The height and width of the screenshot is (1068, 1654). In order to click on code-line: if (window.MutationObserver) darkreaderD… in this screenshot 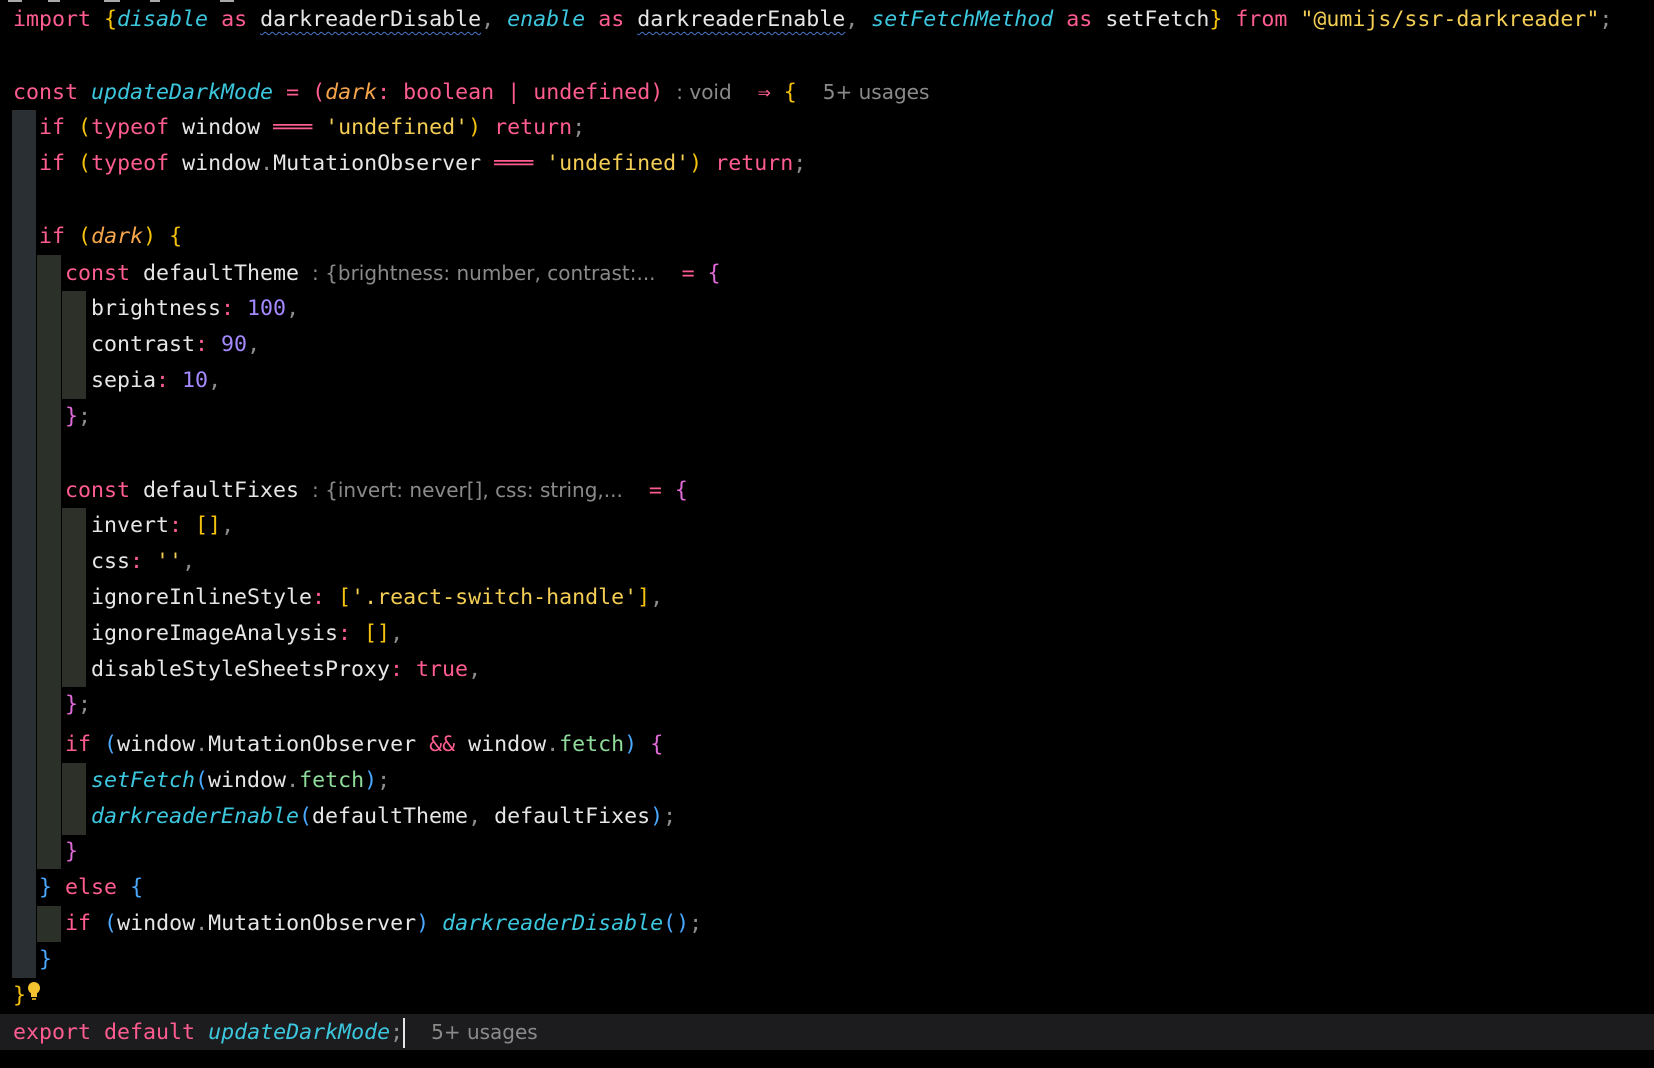, I will do `click(357, 924)`.